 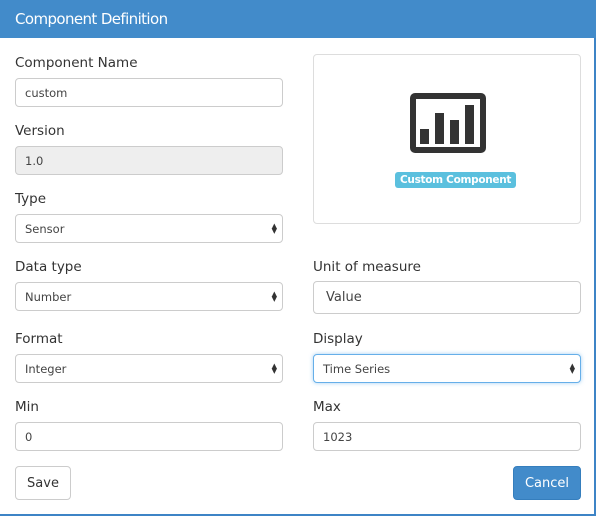 I want to click on unit-label: Unit of measure, so click(x=367, y=267).